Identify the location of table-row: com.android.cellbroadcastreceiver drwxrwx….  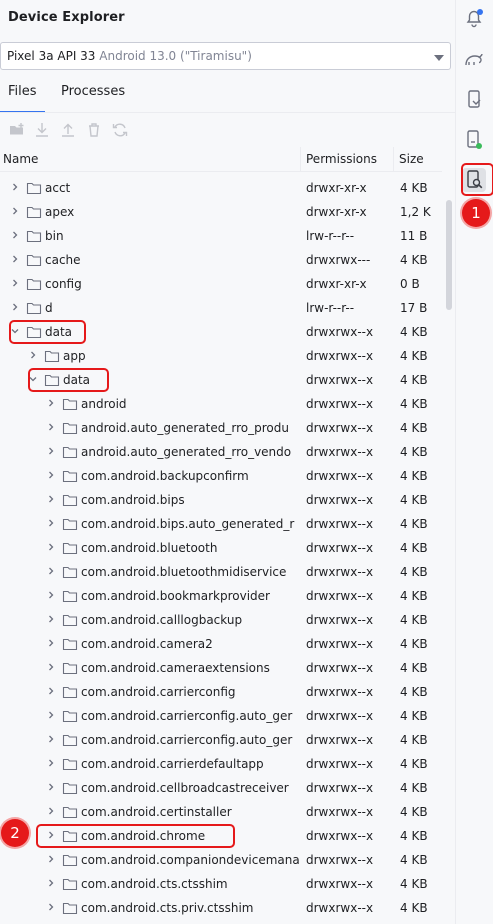
(221, 788).